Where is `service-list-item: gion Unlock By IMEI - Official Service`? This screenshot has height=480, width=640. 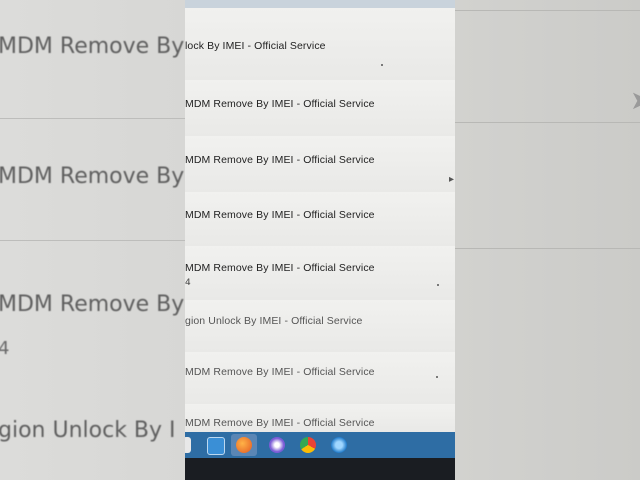 service-list-item: gion Unlock By IMEI - Official Service is located at coordinates (320, 326).